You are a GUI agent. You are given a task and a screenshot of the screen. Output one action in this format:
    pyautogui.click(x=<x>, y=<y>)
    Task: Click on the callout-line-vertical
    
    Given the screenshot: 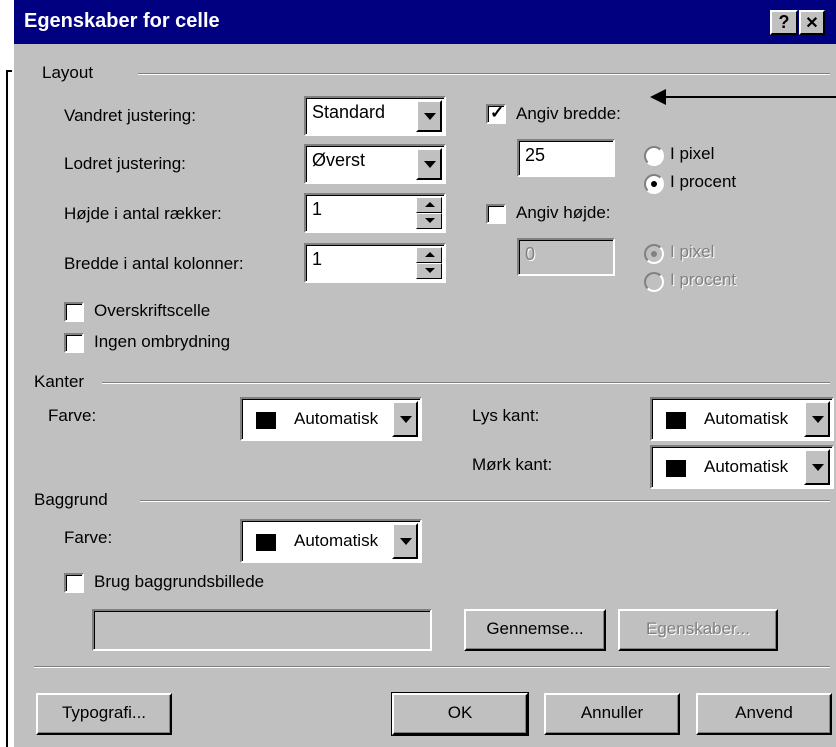 What is the action you would take?
    pyautogui.click(x=7, y=408)
    